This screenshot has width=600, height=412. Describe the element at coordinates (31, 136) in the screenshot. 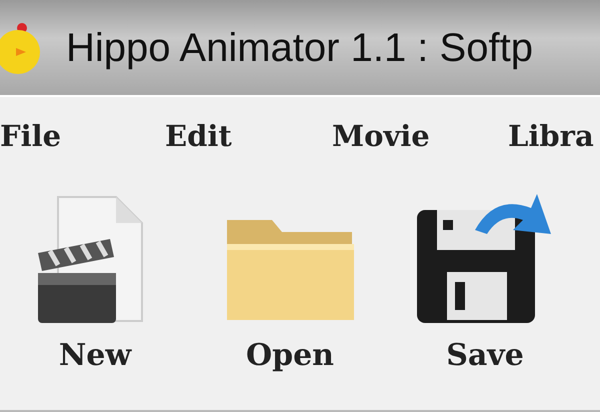

I see `menu-item: File` at that location.